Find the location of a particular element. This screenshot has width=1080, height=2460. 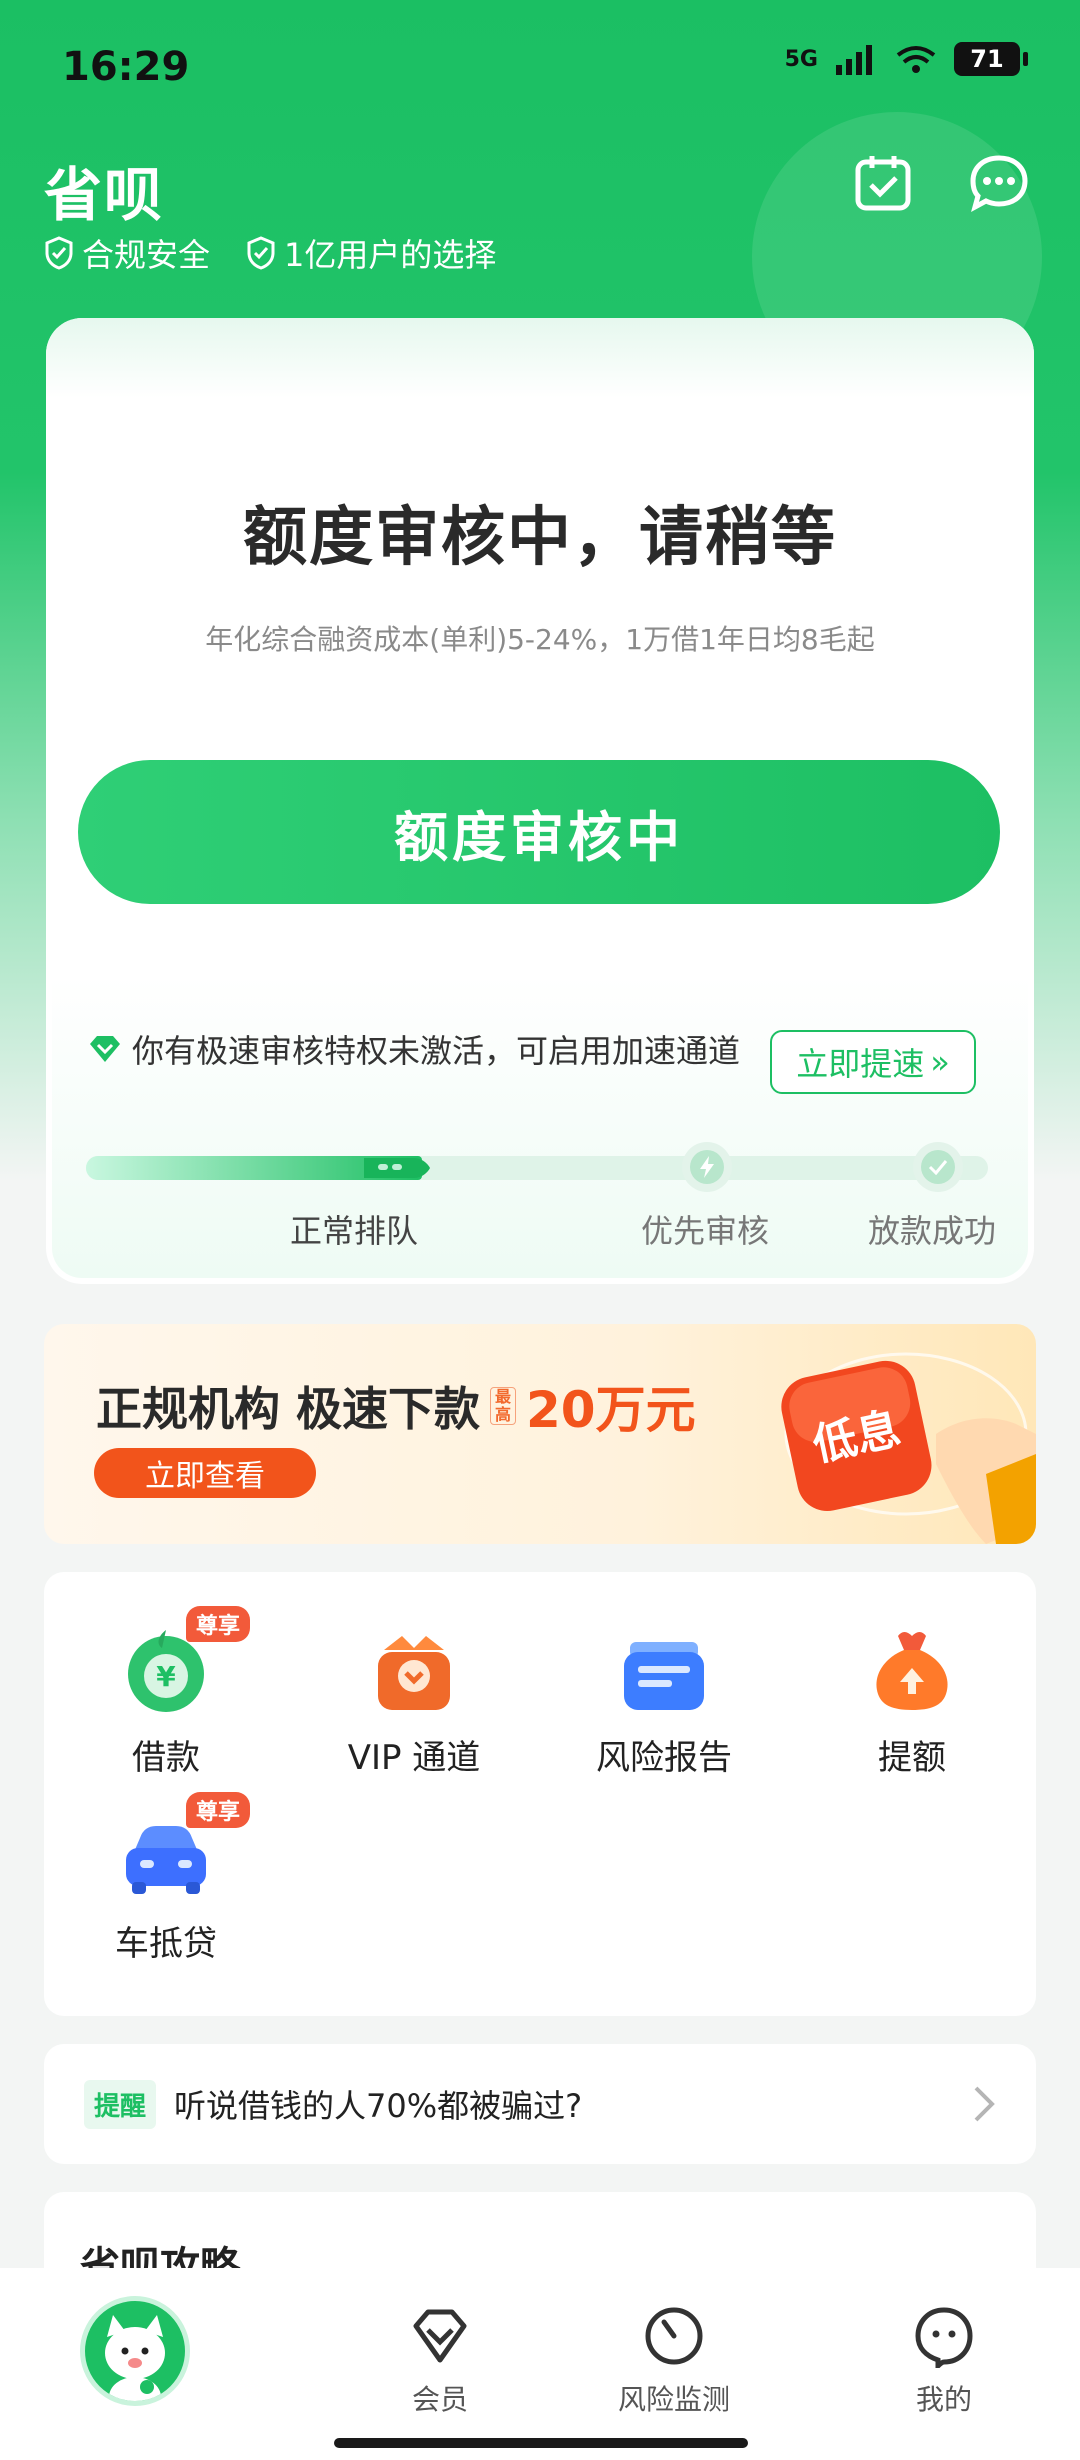

speed-up-button: 立即提速 » is located at coordinates (873, 1062).